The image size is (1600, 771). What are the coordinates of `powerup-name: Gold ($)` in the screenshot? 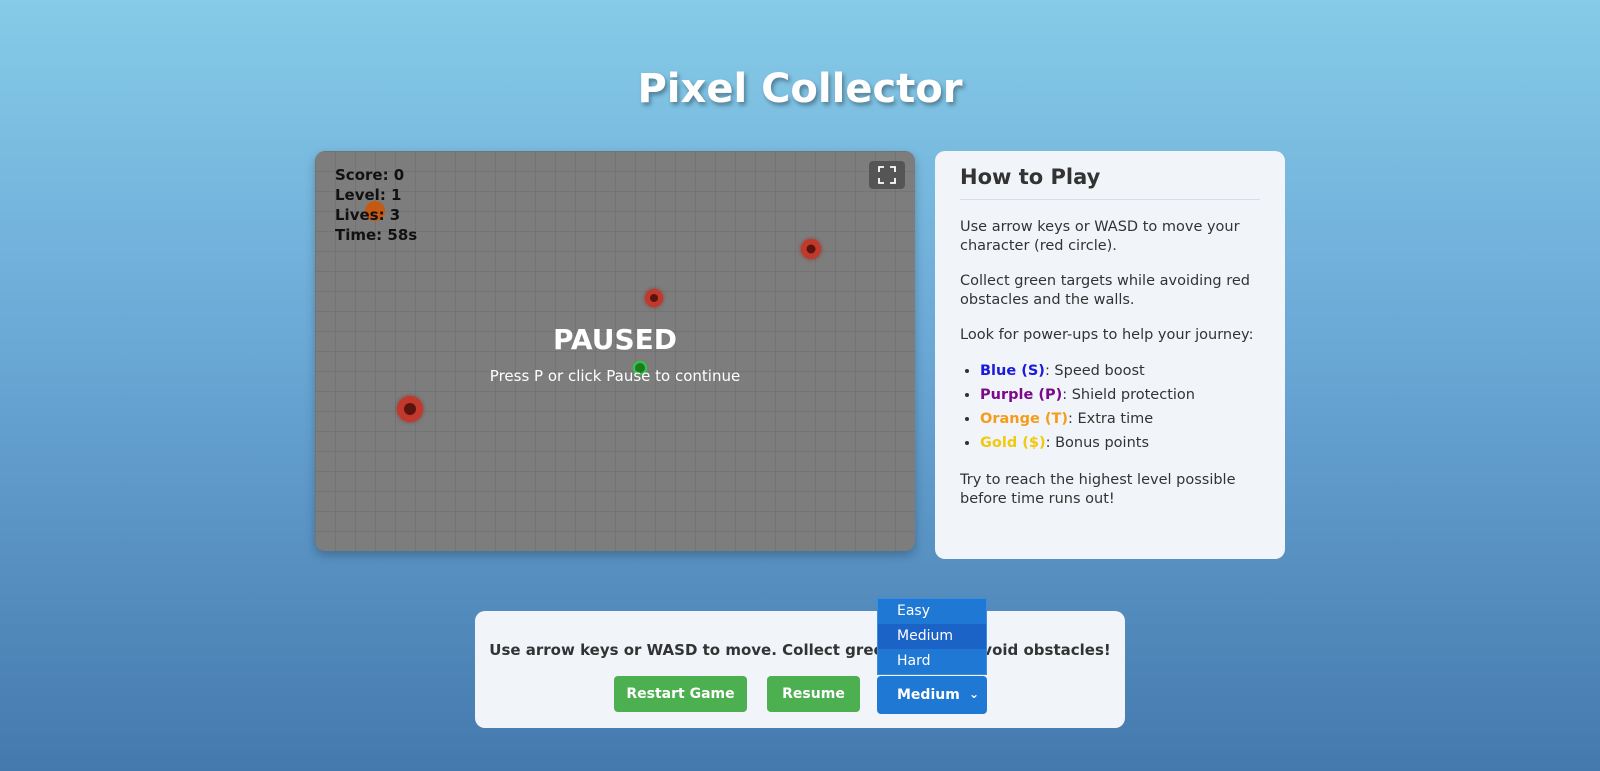 It's located at (1013, 443).